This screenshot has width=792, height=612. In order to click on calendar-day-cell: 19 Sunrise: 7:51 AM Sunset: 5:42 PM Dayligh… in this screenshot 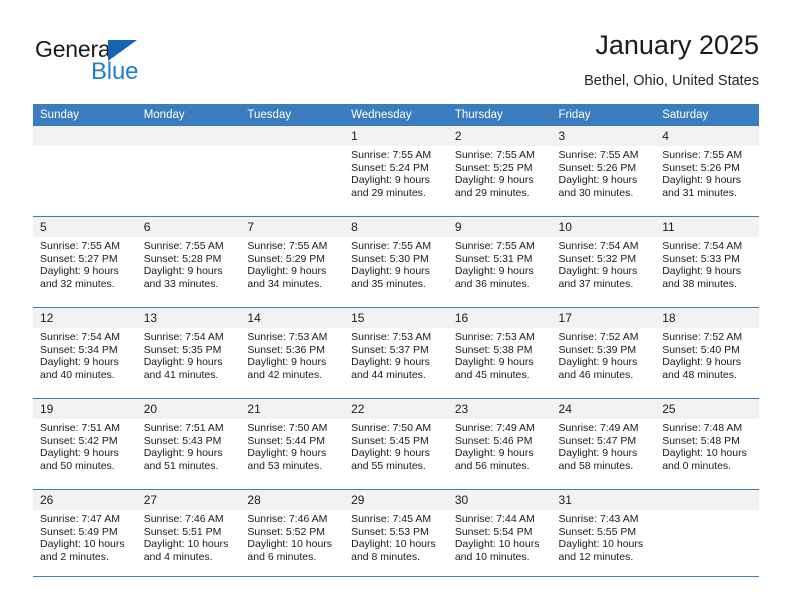, I will do `click(85, 444)`.